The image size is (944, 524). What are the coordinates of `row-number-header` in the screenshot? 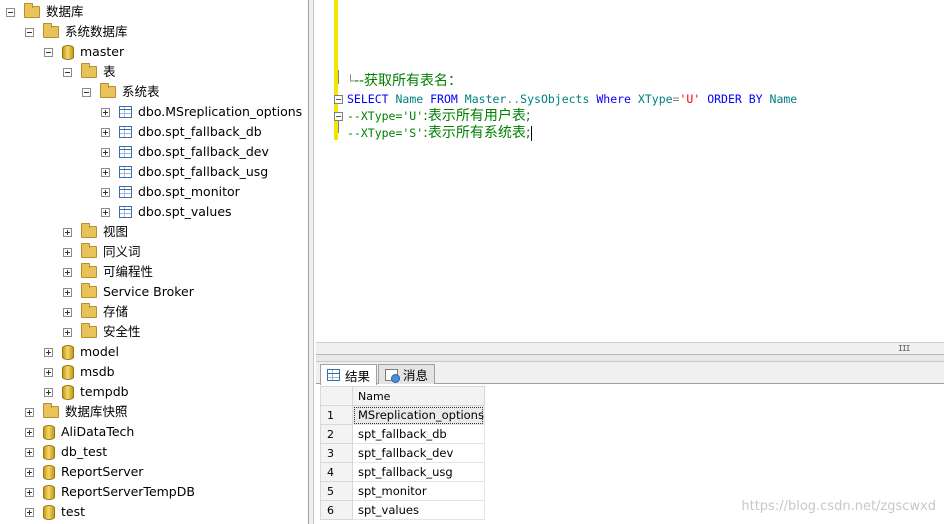 It's located at (336, 396).